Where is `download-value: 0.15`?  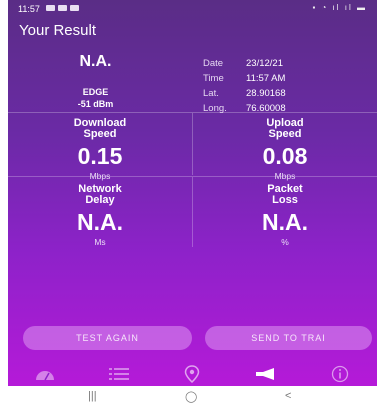
download-value: 0.15 is located at coordinates (100, 156).